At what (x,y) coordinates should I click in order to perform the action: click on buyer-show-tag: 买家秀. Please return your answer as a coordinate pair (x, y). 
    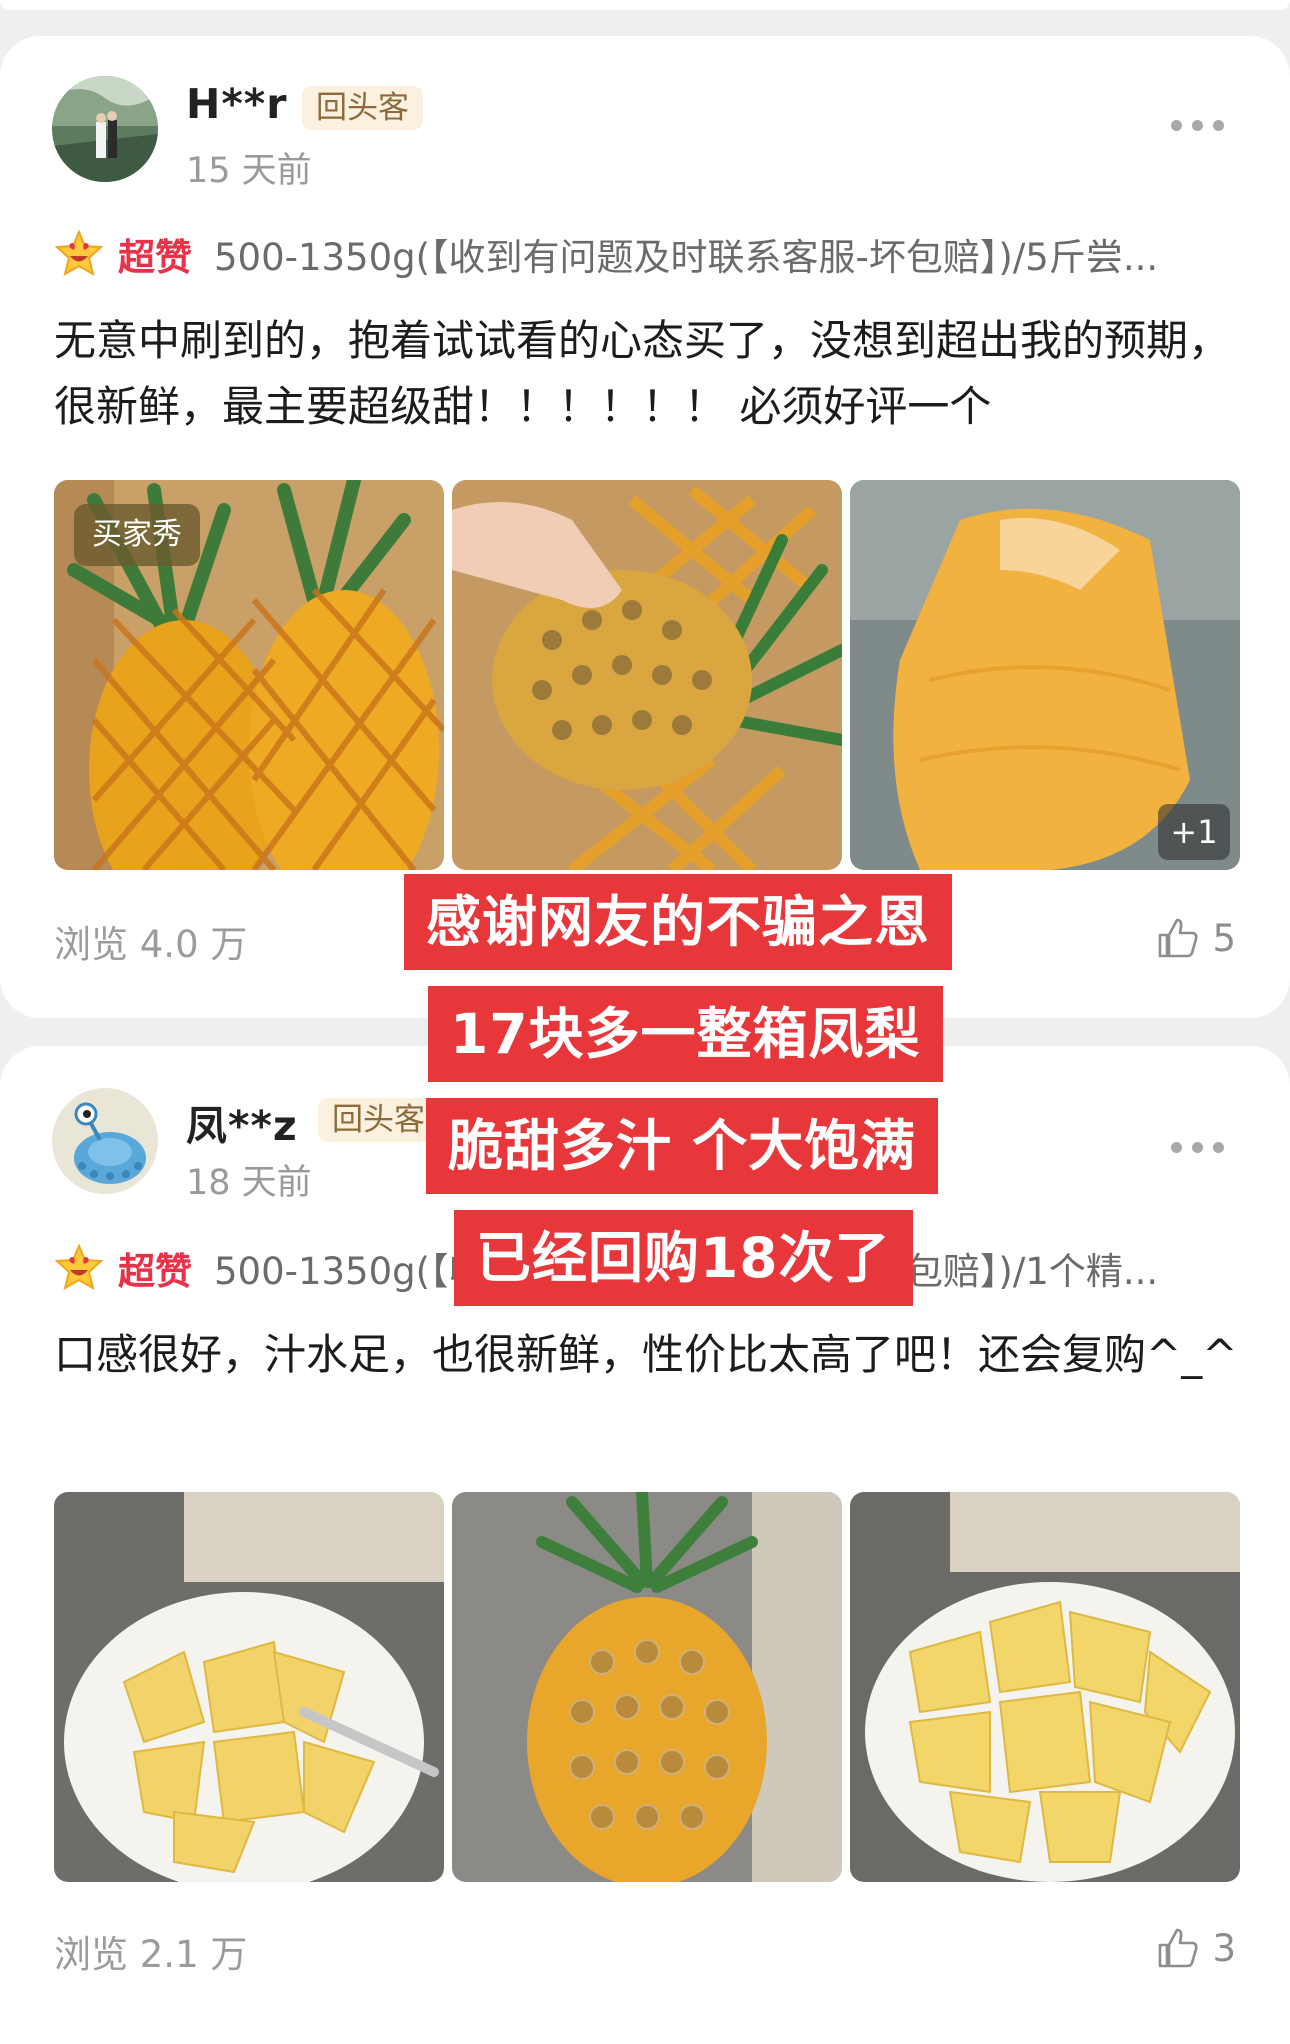
    Looking at the image, I should click on (137, 535).